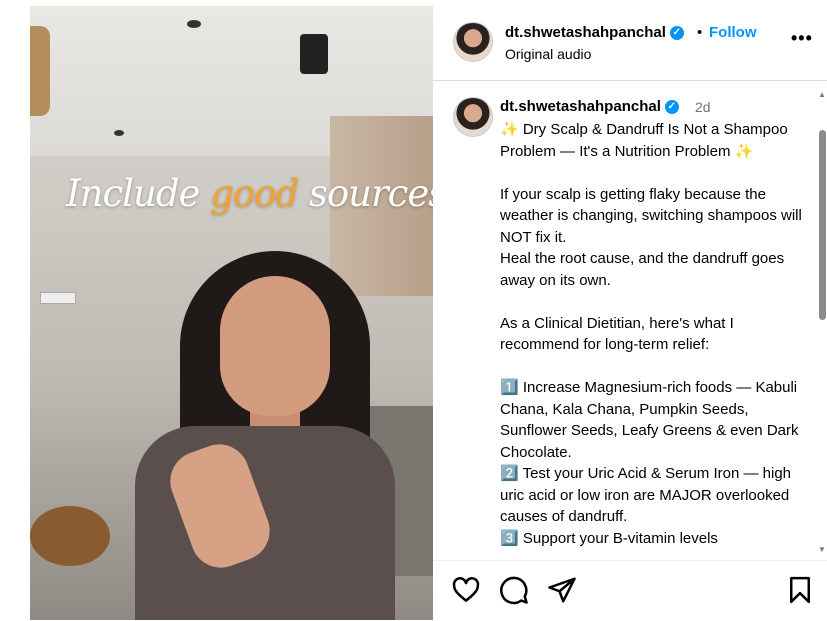 The width and height of the screenshot is (827, 621). I want to click on overlay-highlight: good, so click(254, 193).